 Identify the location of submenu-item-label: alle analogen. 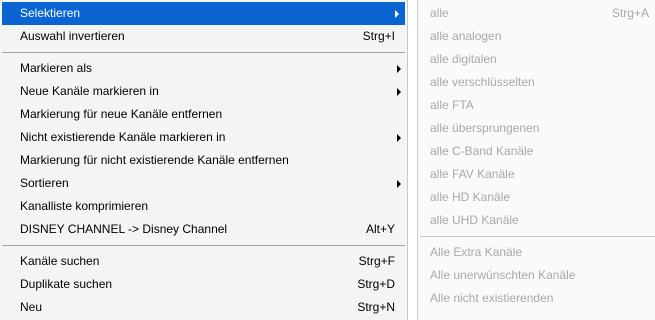
(466, 36).